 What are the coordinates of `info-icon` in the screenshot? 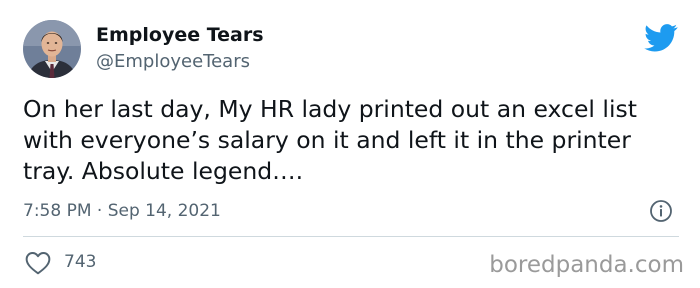 It's located at (661, 211).